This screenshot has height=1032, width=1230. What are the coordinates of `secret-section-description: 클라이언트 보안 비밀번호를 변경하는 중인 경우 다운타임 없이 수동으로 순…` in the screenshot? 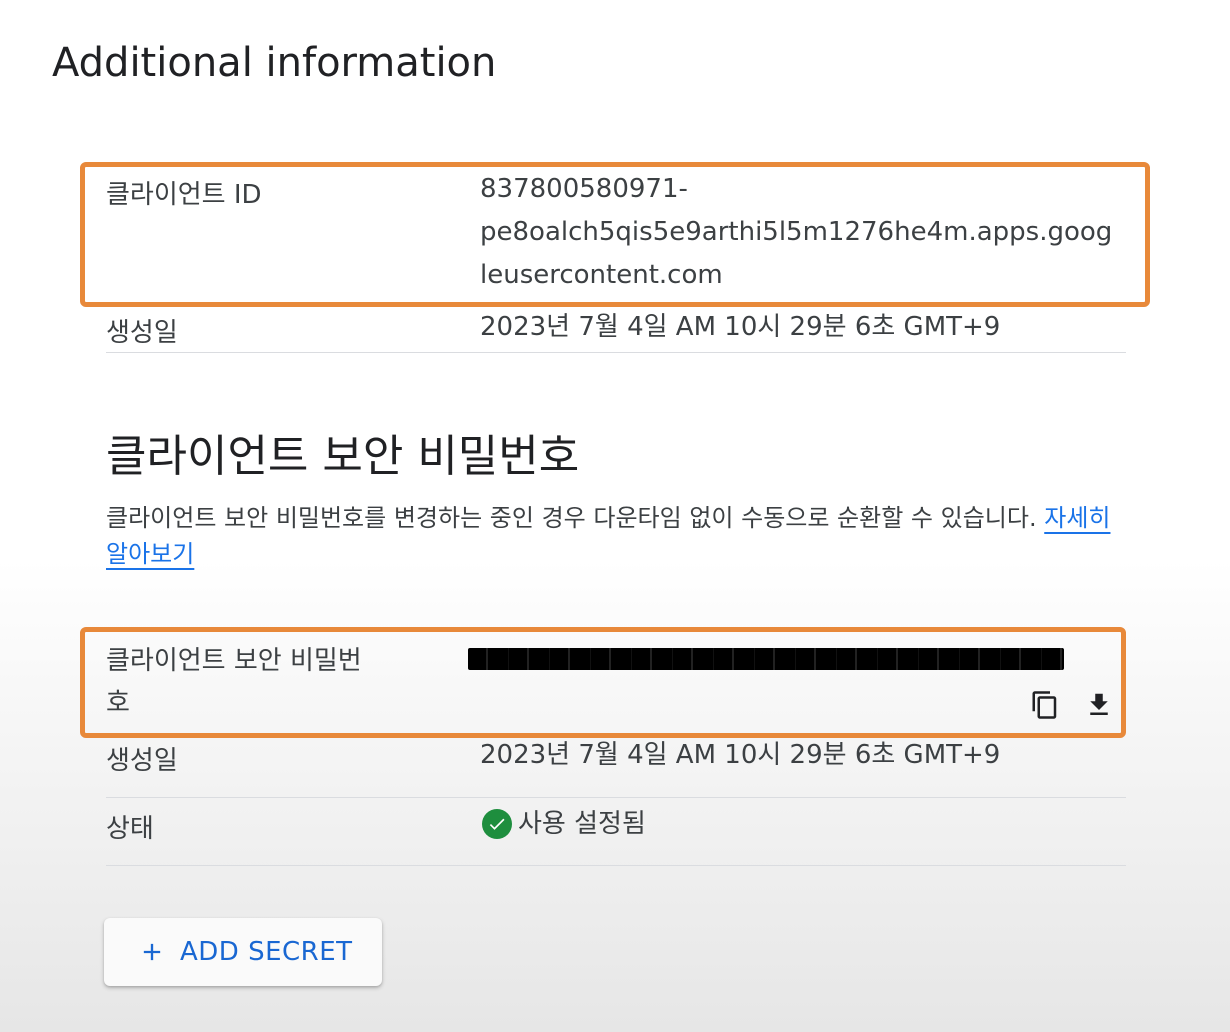 It's located at (611, 536).